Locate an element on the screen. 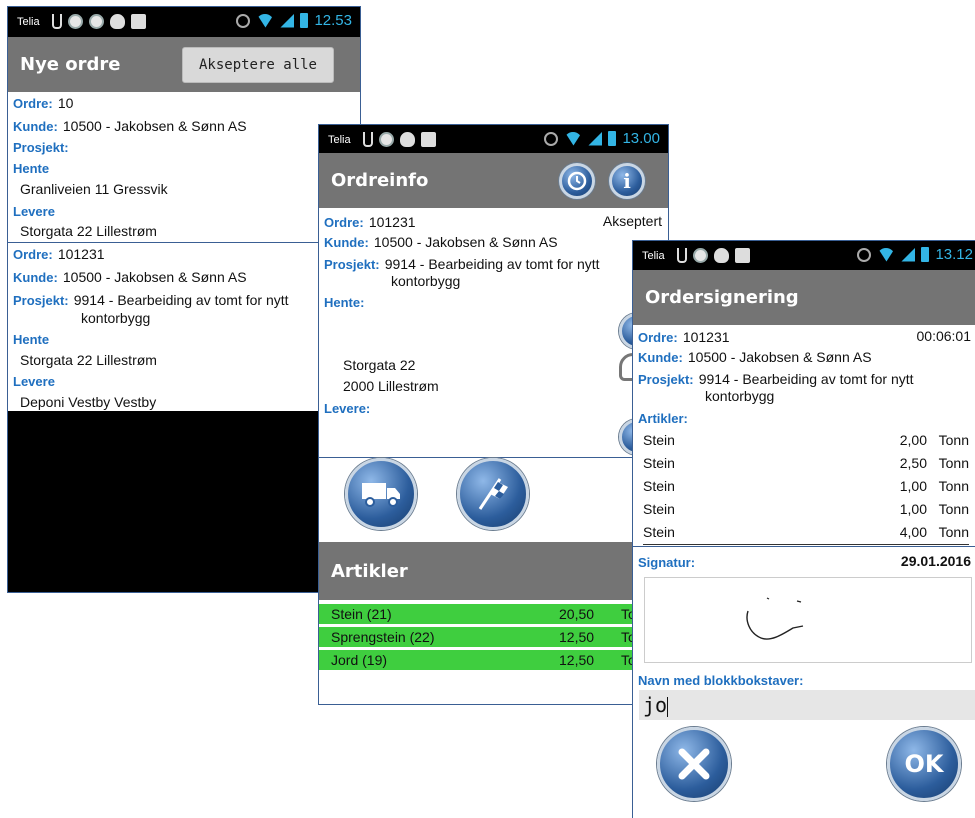 The height and width of the screenshot is (818, 975). cancel-button is located at coordinates (694, 764).